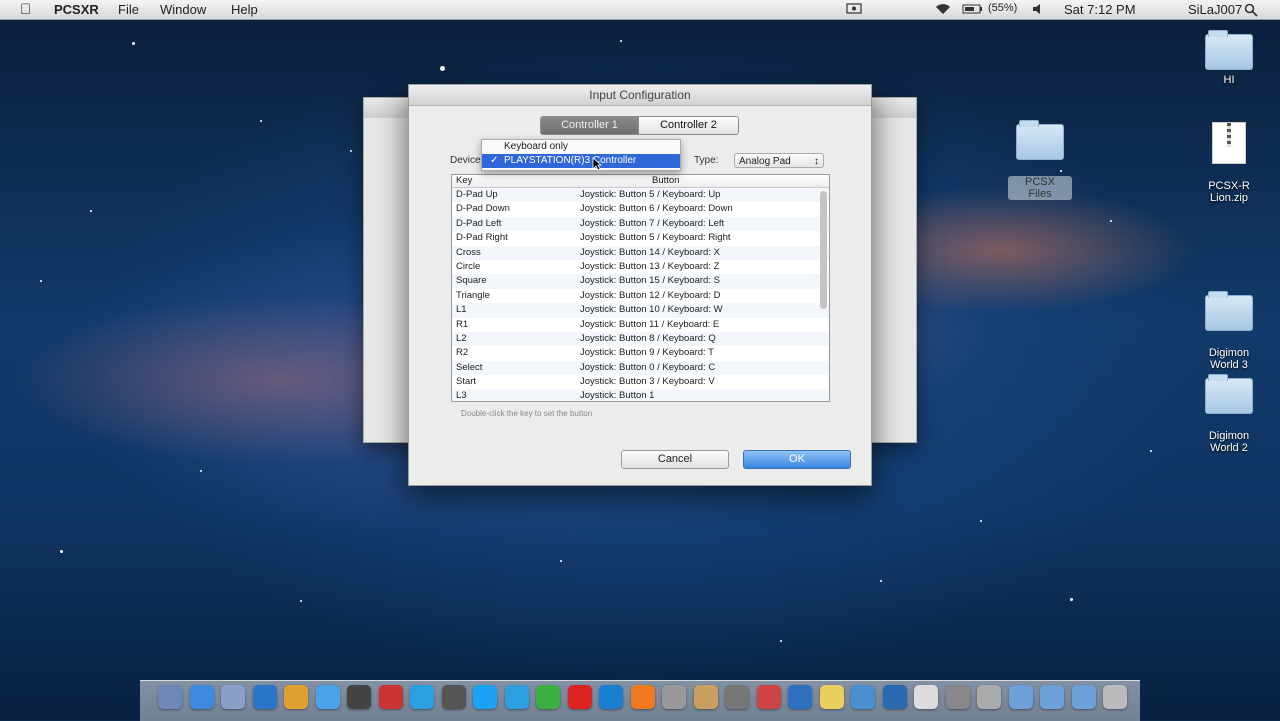 This screenshot has width=1280, height=721. What do you see at coordinates (640, 325) in the screenshot?
I see `table-row: R1 Joystick: Button 11 / Keyboard: E` at bounding box center [640, 325].